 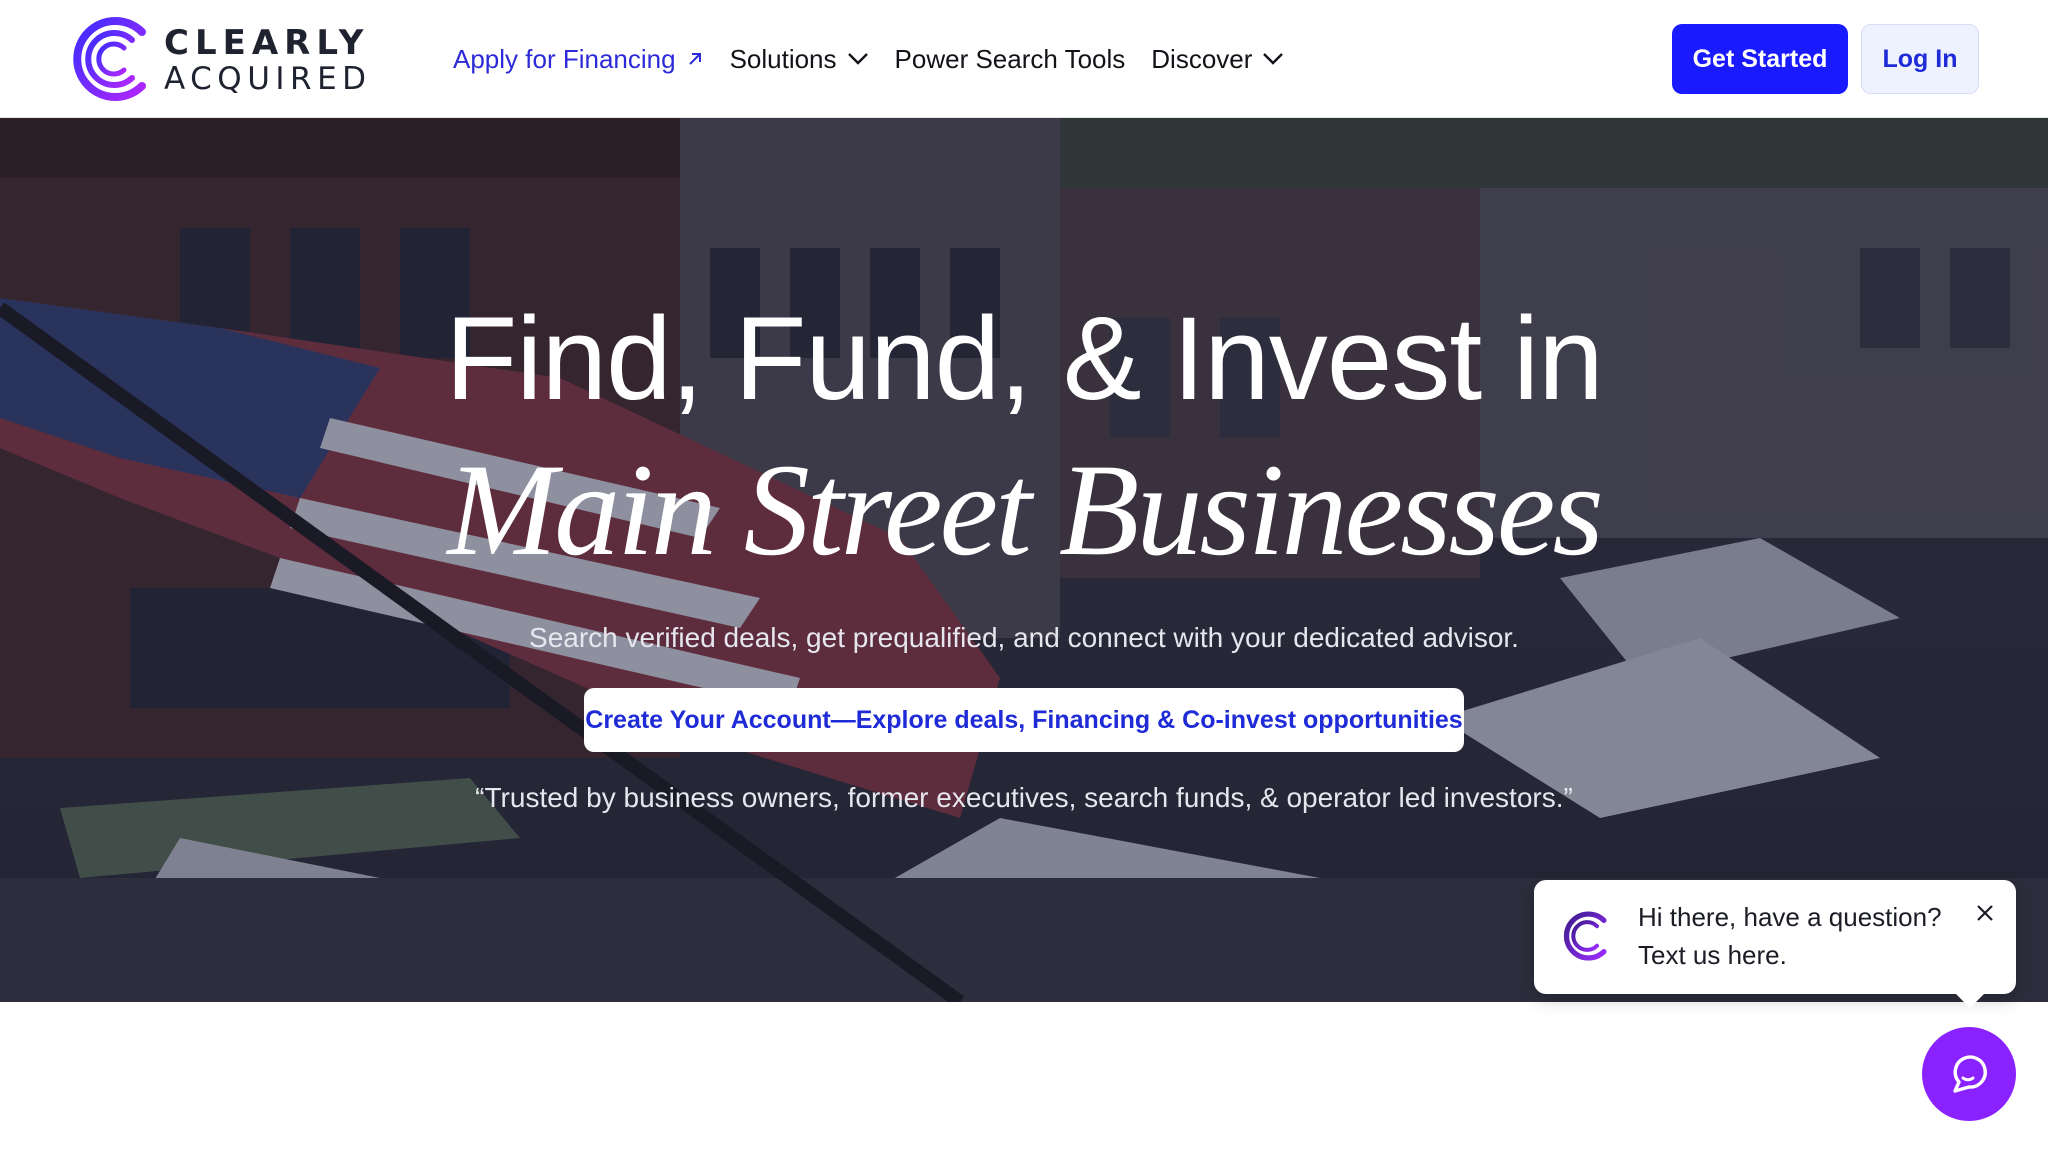 I want to click on clearly-acquired-logo-icon, so click(x=109, y=59).